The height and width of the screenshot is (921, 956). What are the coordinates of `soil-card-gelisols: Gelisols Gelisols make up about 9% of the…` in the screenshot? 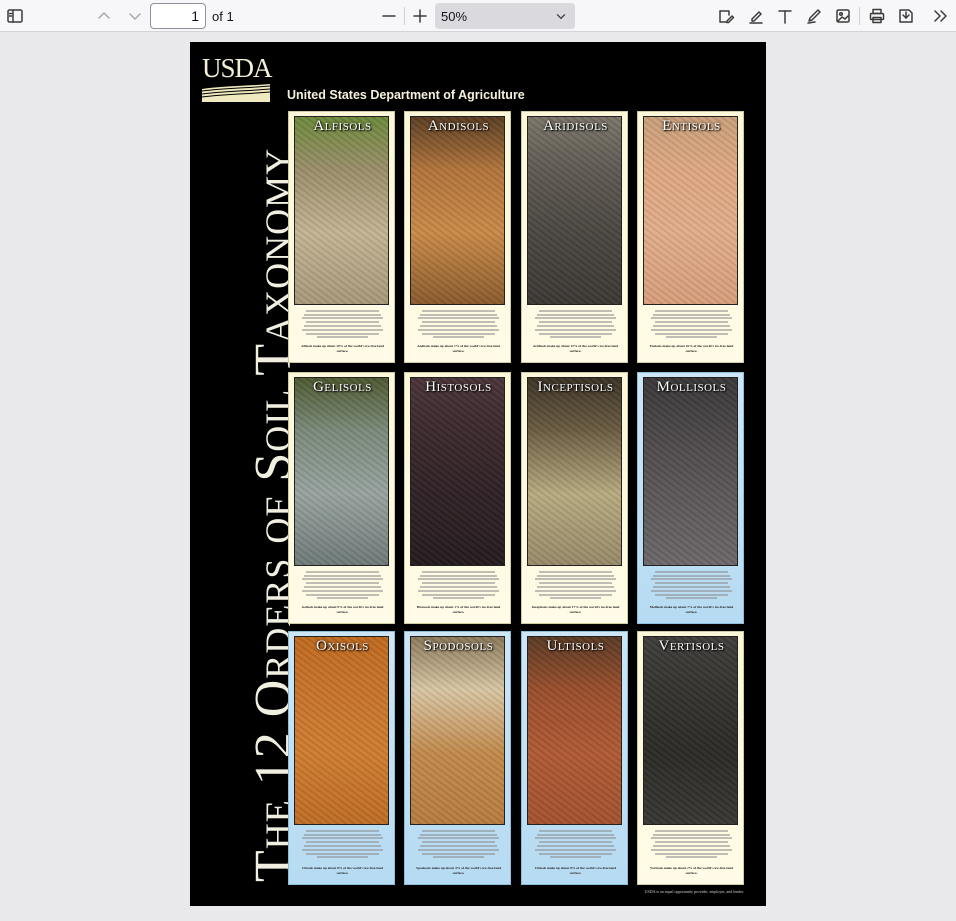 It's located at (341, 498).